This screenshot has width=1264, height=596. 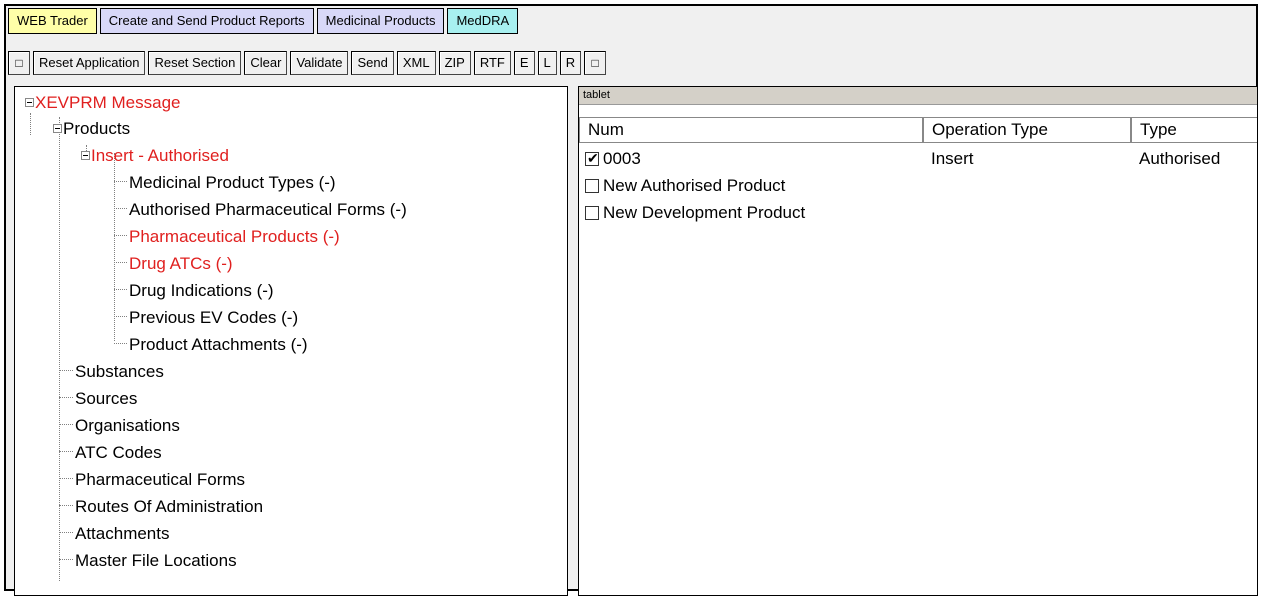 I want to click on tree-node-pharmaceutical-products: Pharmaceutical Products (-), so click(x=234, y=237).